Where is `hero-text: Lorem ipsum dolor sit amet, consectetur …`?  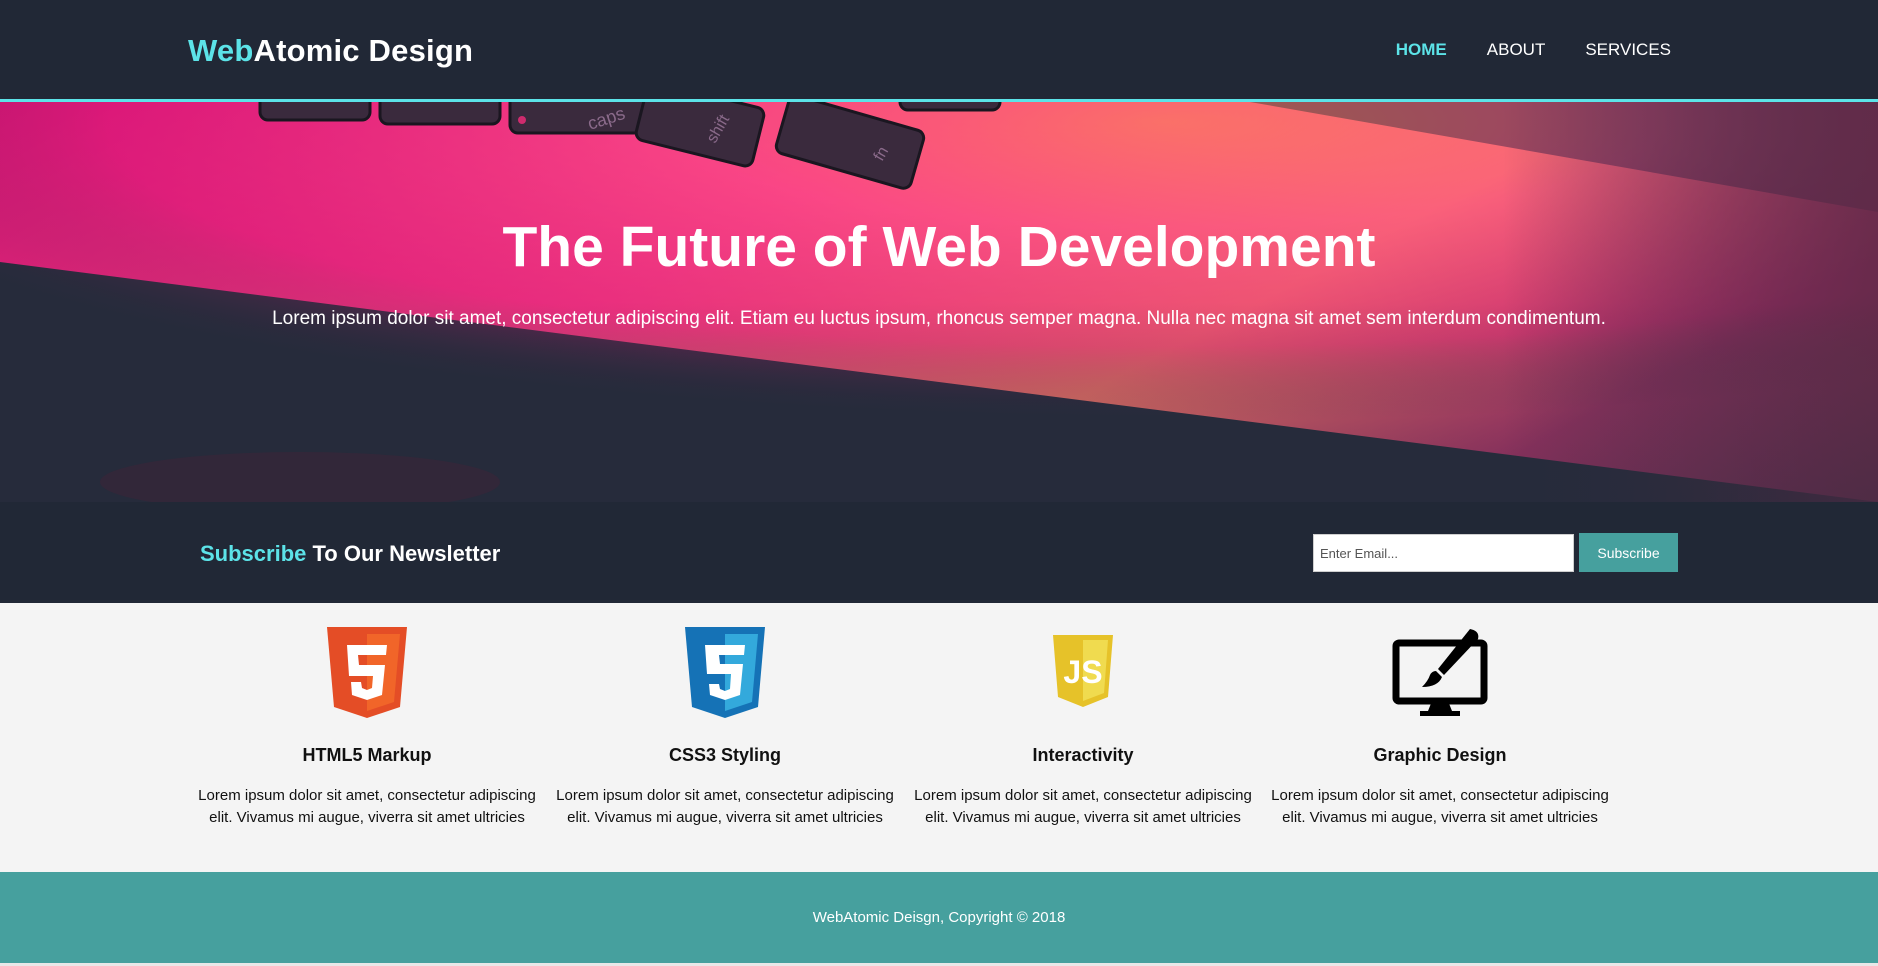 hero-text: Lorem ipsum dolor sit amet, consectetur … is located at coordinates (939, 318).